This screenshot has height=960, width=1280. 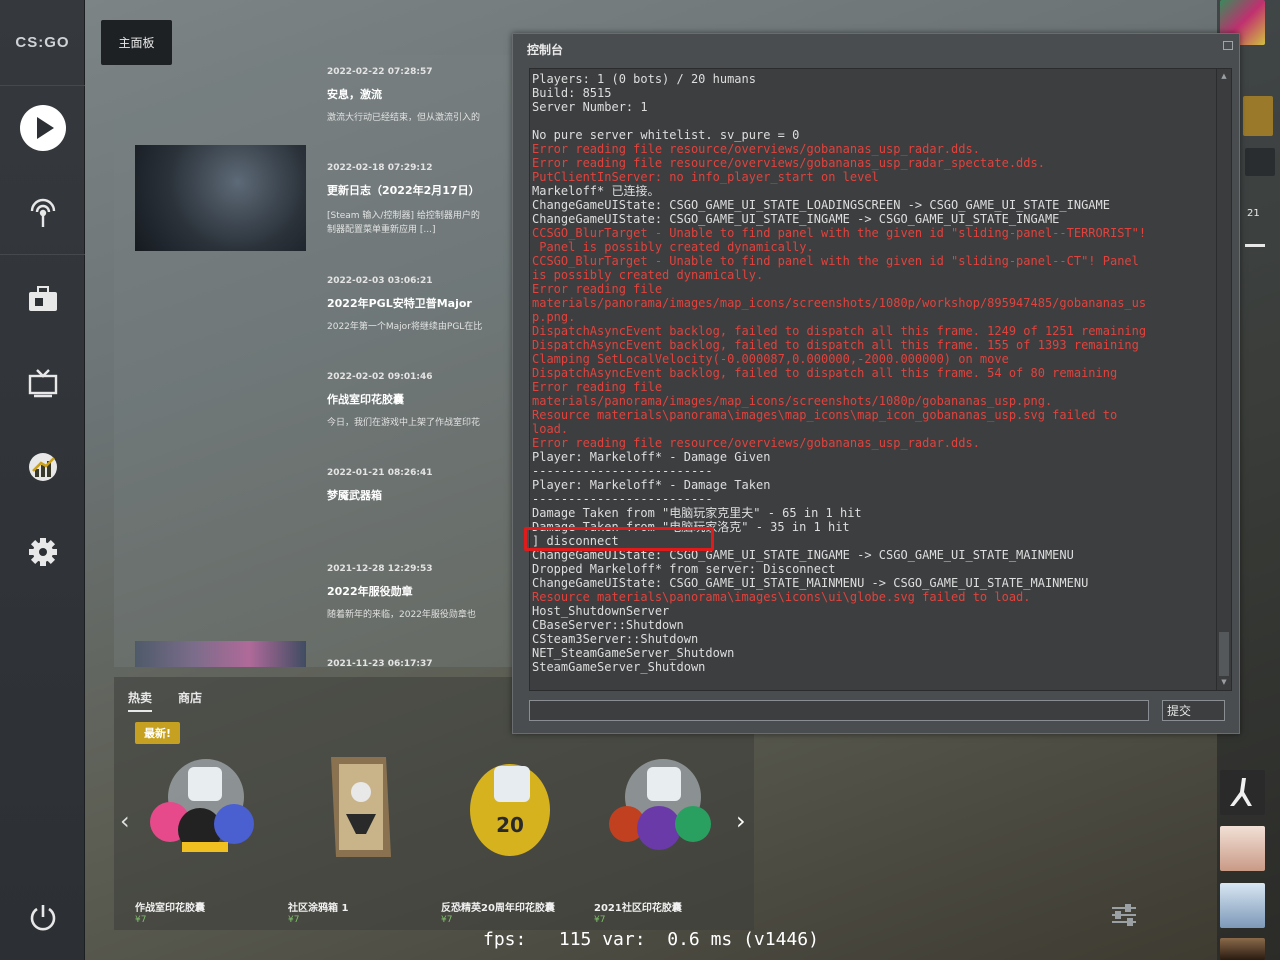 I want to click on news-title: 2022年PGL安特卫普Major, so click(x=427, y=303).